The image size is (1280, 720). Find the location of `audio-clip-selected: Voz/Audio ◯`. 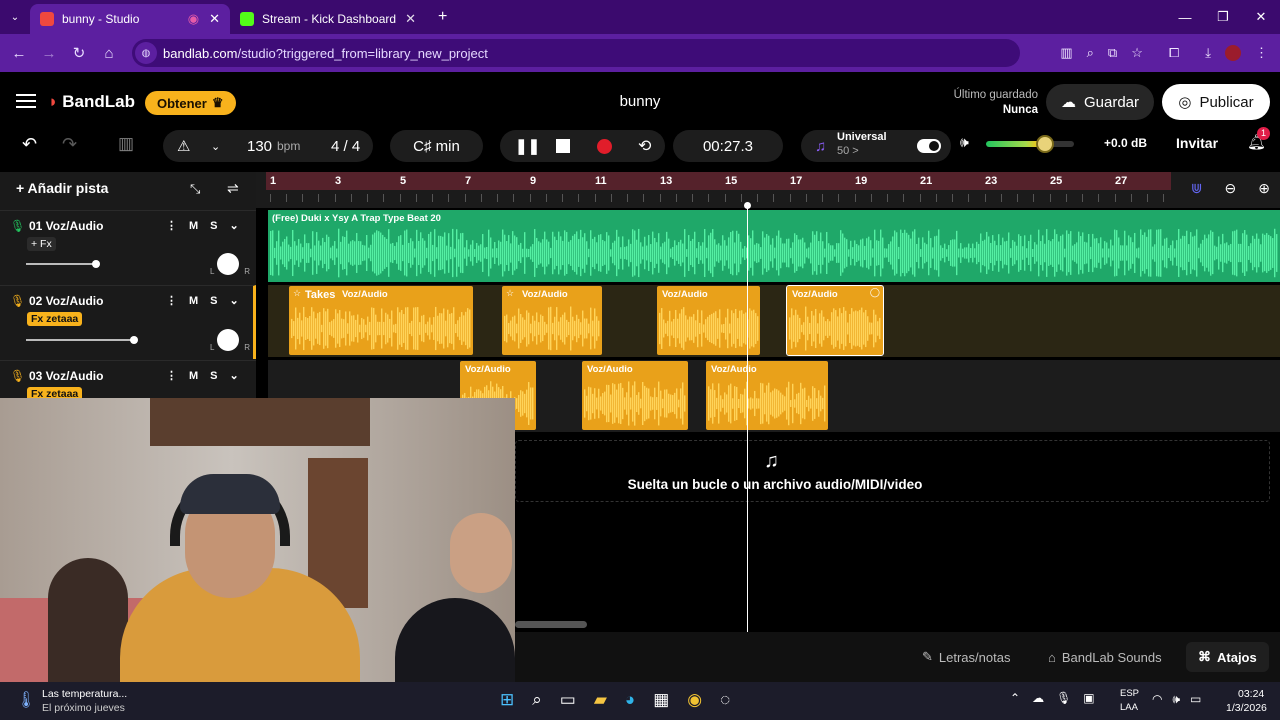

audio-clip-selected: Voz/Audio ◯ is located at coordinates (835, 320).